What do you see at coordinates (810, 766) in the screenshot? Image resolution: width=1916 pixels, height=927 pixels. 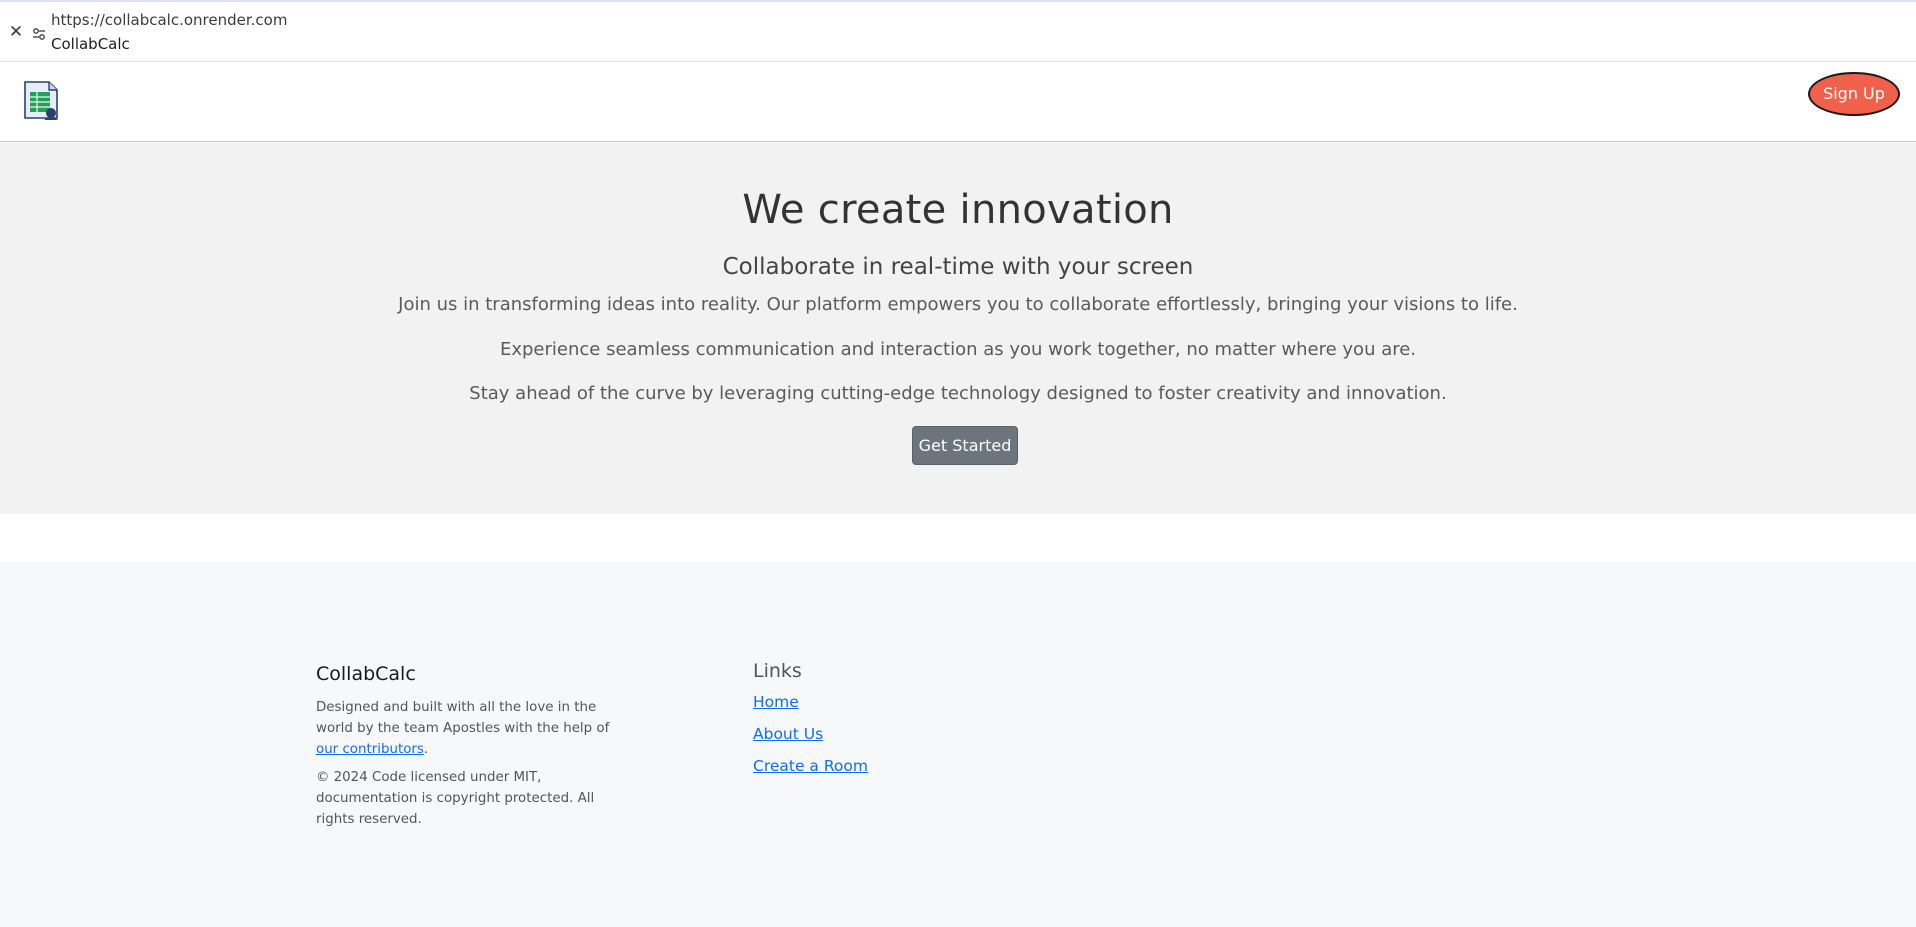 I see `footer-link-create-room: Create a Room` at bounding box center [810, 766].